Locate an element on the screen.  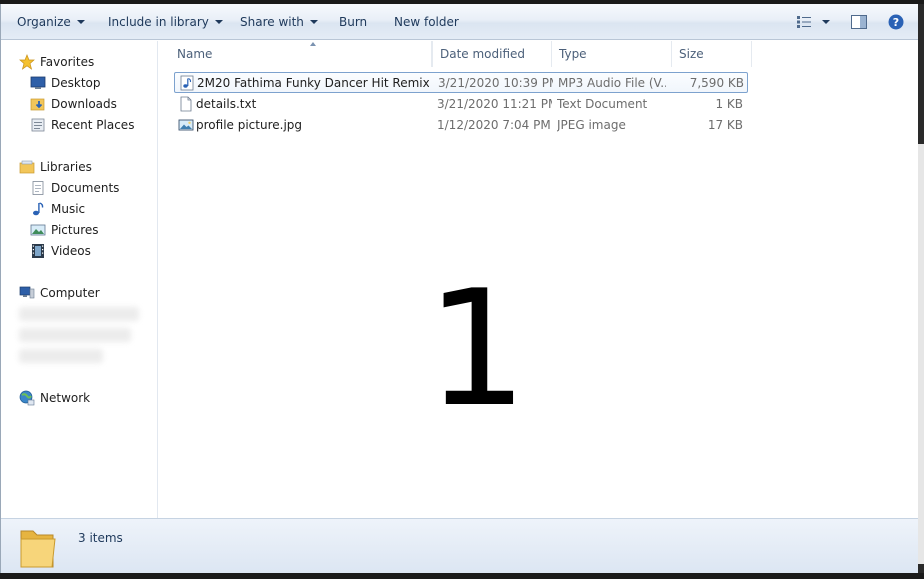
nav-item-videos-label: Videos is located at coordinates (71, 251).